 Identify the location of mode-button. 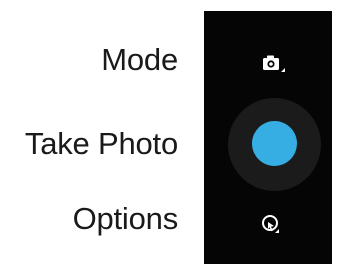
(273, 63).